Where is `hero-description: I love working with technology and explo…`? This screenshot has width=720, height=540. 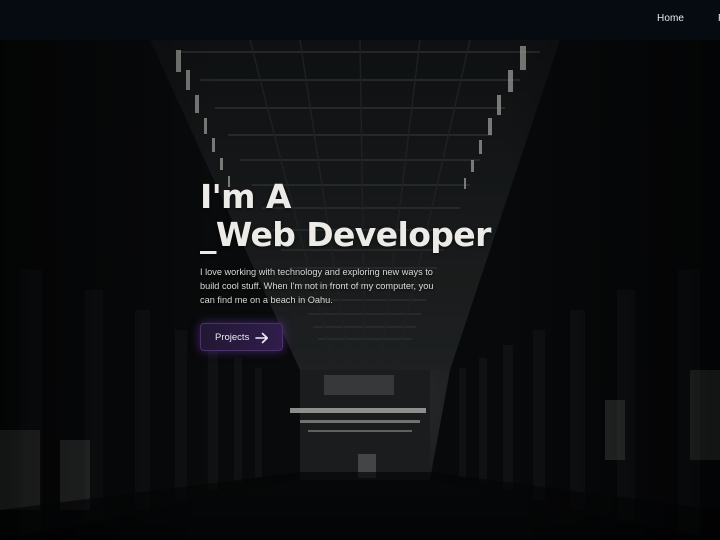
hero-description: I love working with technology and explo… is located at coordinates (317, 286).